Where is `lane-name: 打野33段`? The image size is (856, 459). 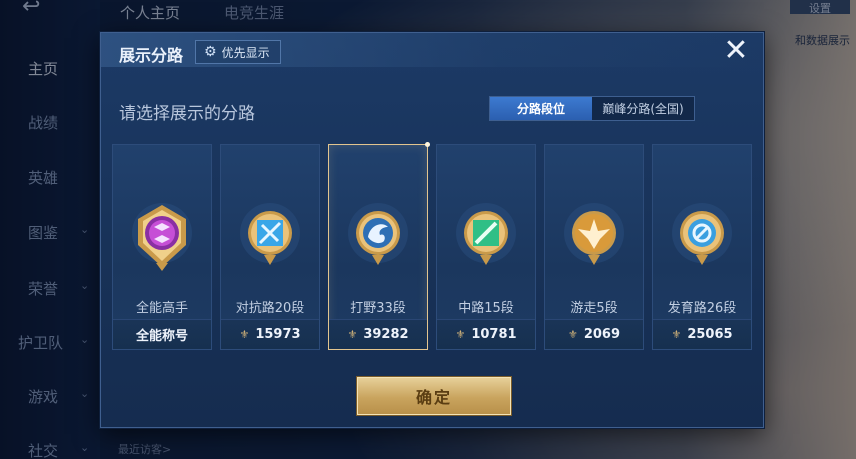 lane-name: 打野33段 is located at coordinates (378, 308).